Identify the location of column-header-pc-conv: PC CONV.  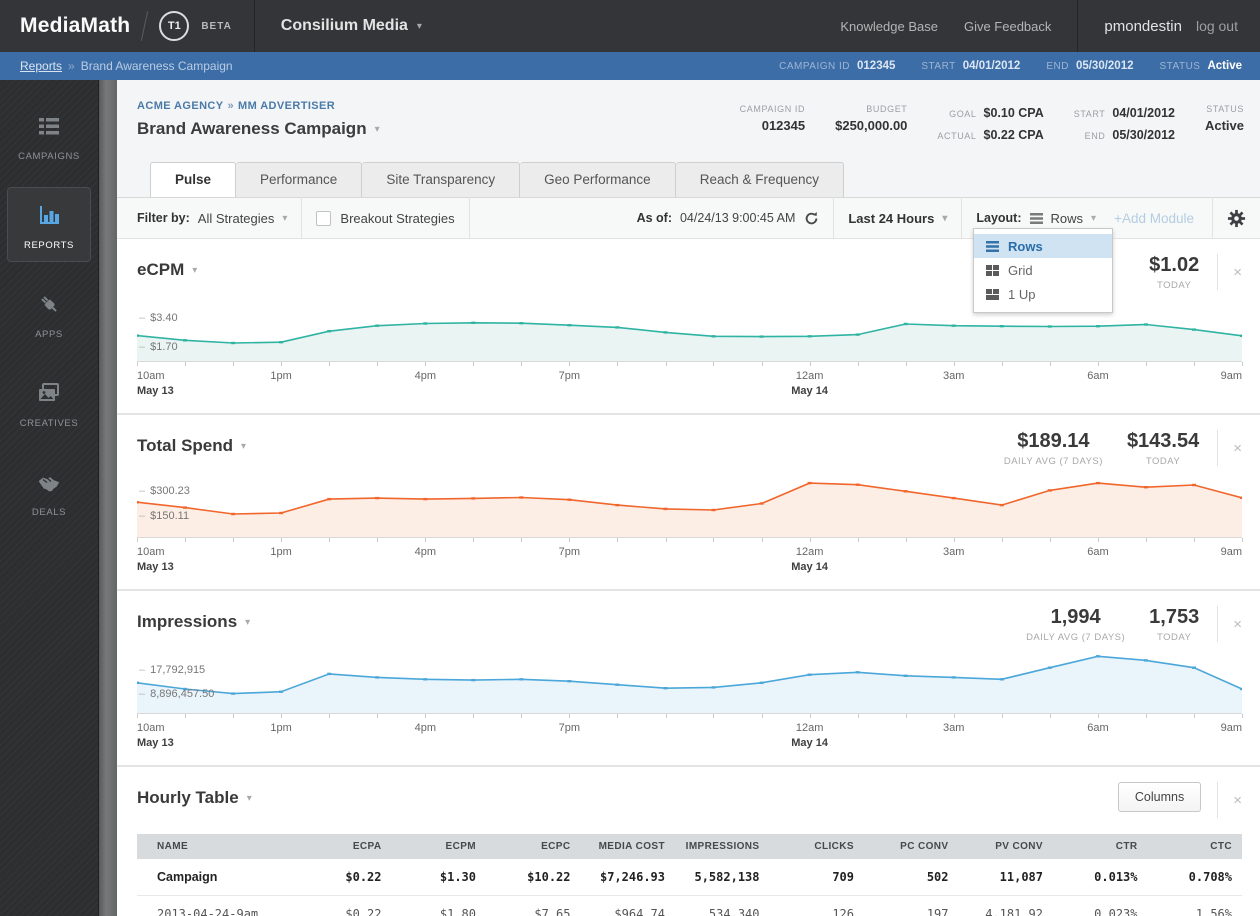
(911, 846).